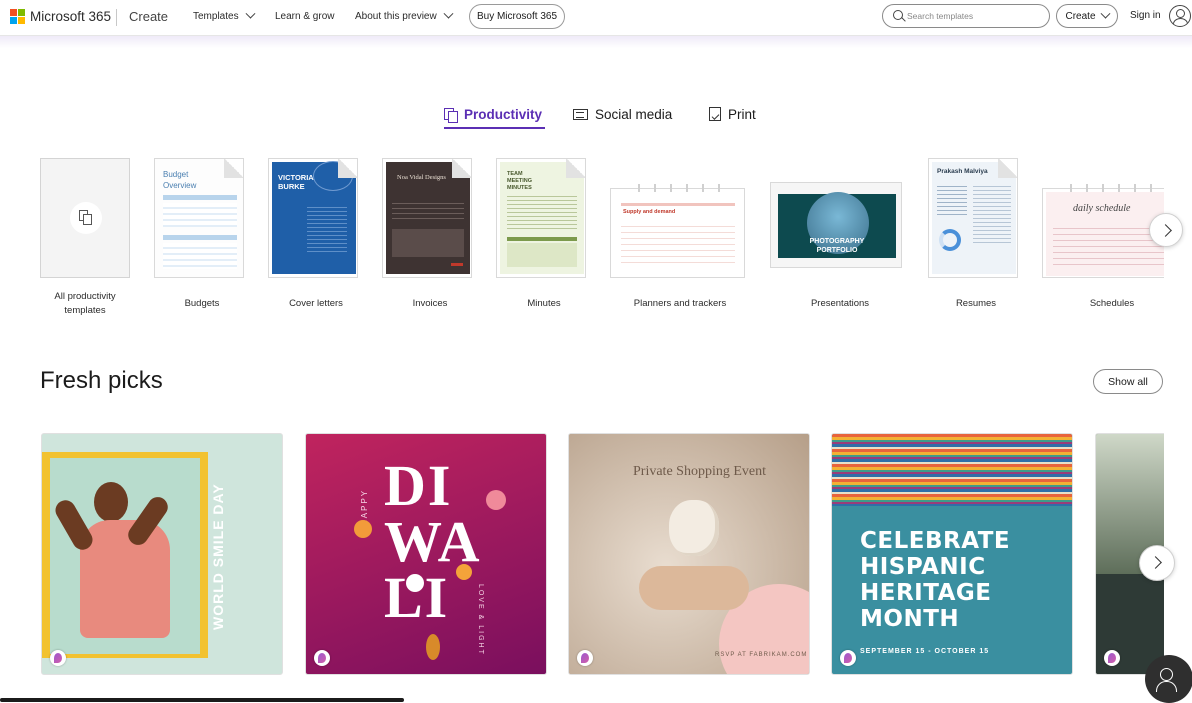  I want to click on active-tab-indicator, so click(494, 128).